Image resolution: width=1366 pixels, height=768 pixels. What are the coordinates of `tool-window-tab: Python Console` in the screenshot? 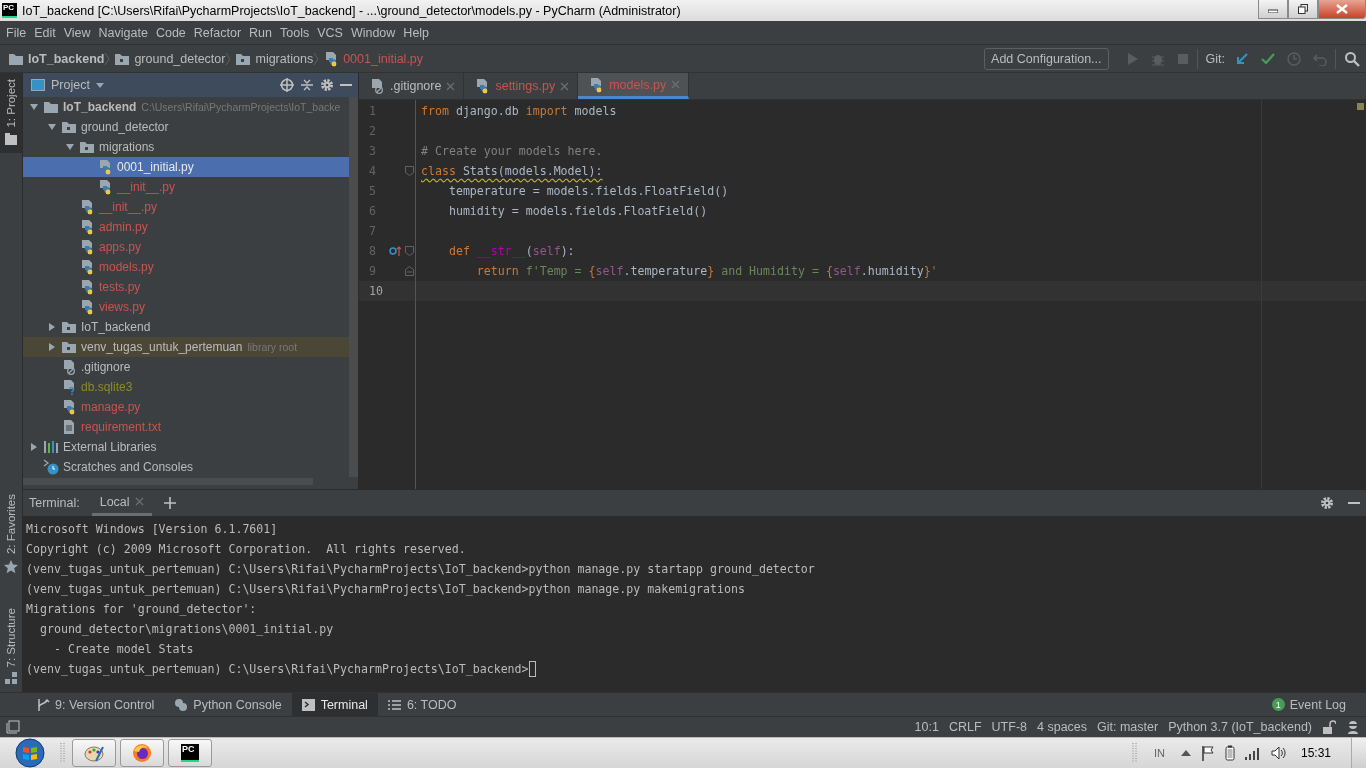 It's located at (228, 704).